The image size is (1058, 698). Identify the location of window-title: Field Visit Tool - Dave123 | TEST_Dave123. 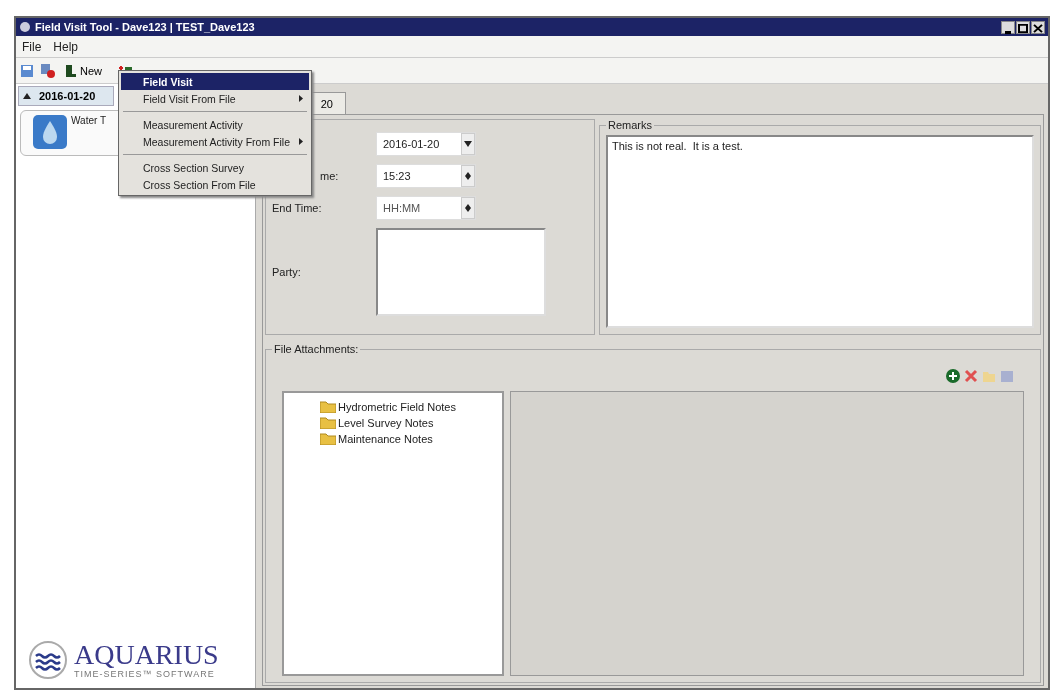
(145, 27).